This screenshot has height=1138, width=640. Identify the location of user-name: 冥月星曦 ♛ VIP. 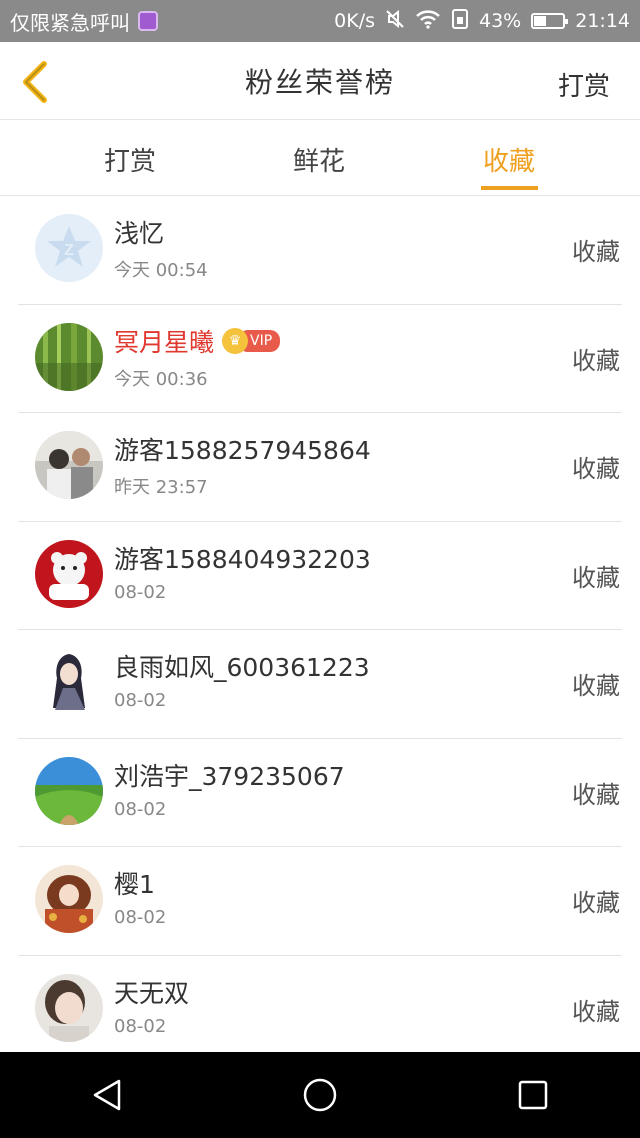
(197, 341).